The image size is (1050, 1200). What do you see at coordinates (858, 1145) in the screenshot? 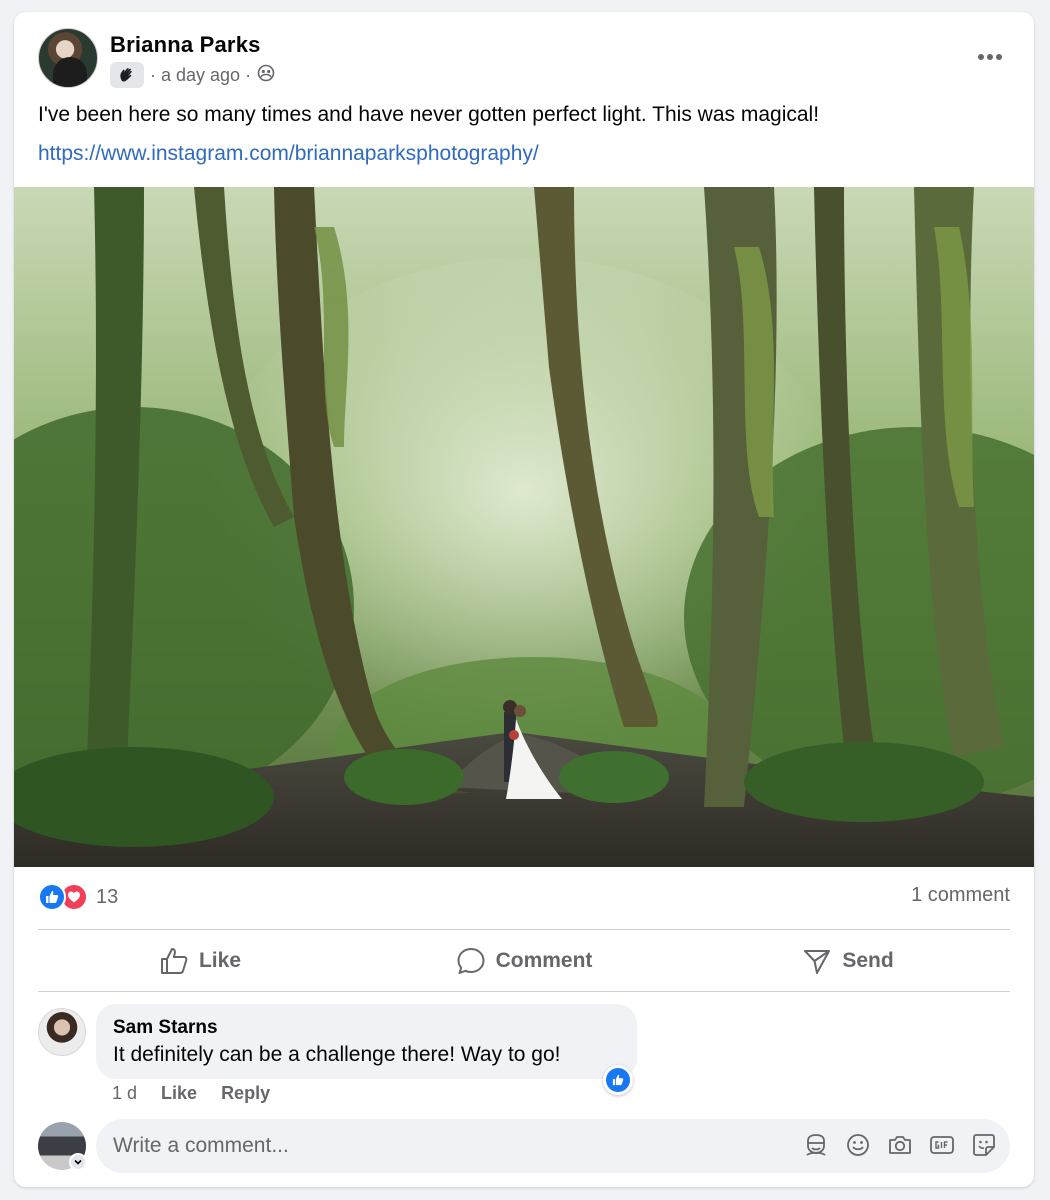
I see `emoji-icon` at bounding box center [858, 1145].